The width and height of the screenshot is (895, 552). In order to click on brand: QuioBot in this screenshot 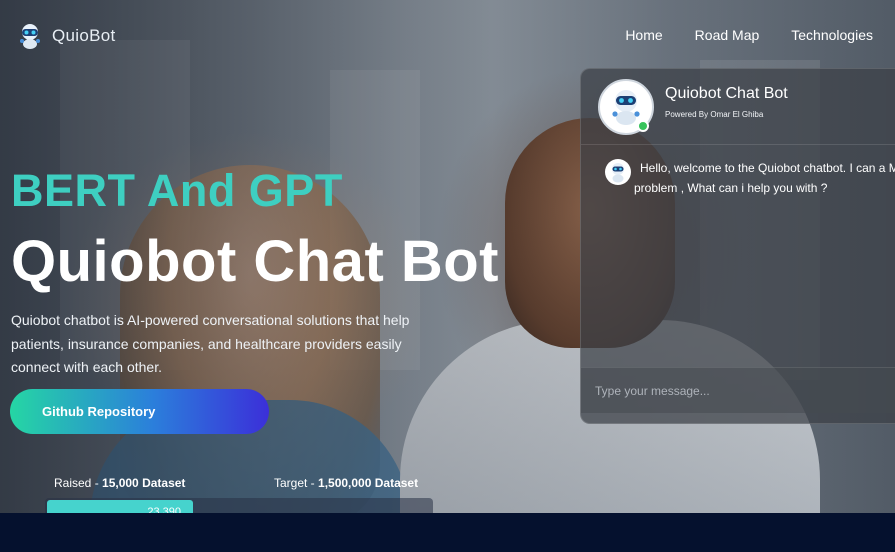, I will do `click(66, 36)`.